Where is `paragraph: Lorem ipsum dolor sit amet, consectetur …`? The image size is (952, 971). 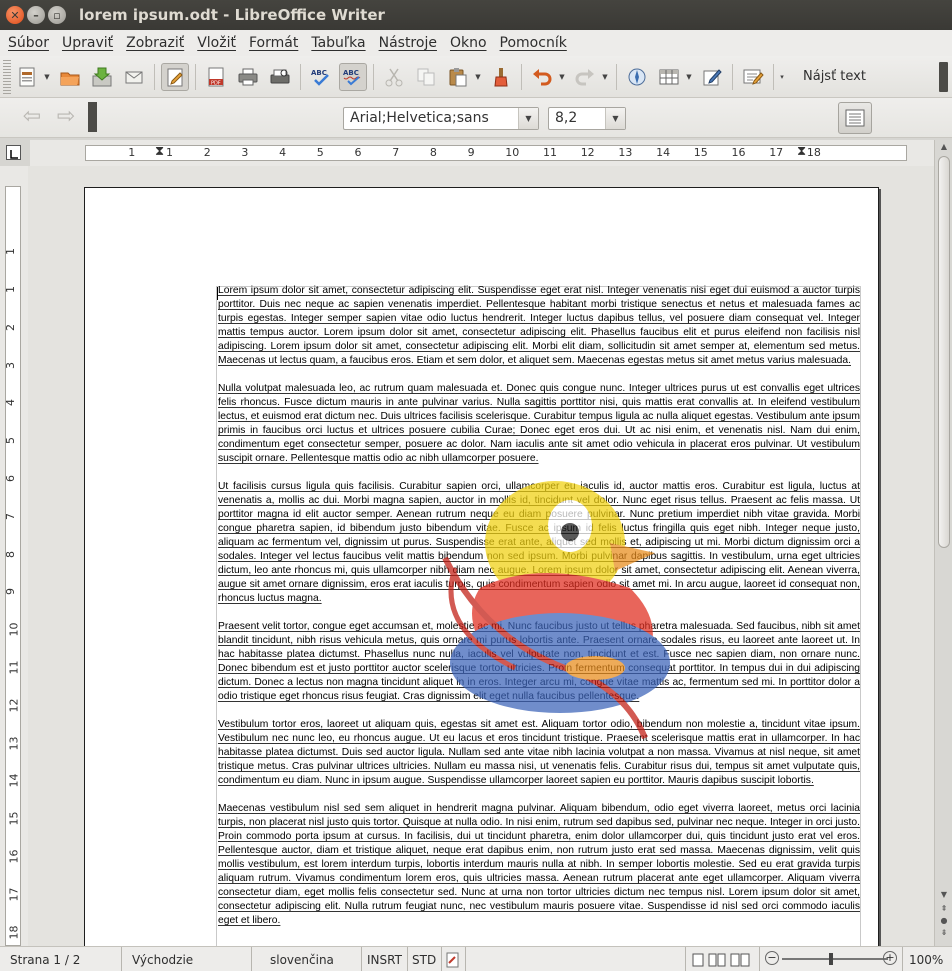
paragraph: Lorem ipsum dolor sit amet, consectetur … is located at coordinates (539, 326).